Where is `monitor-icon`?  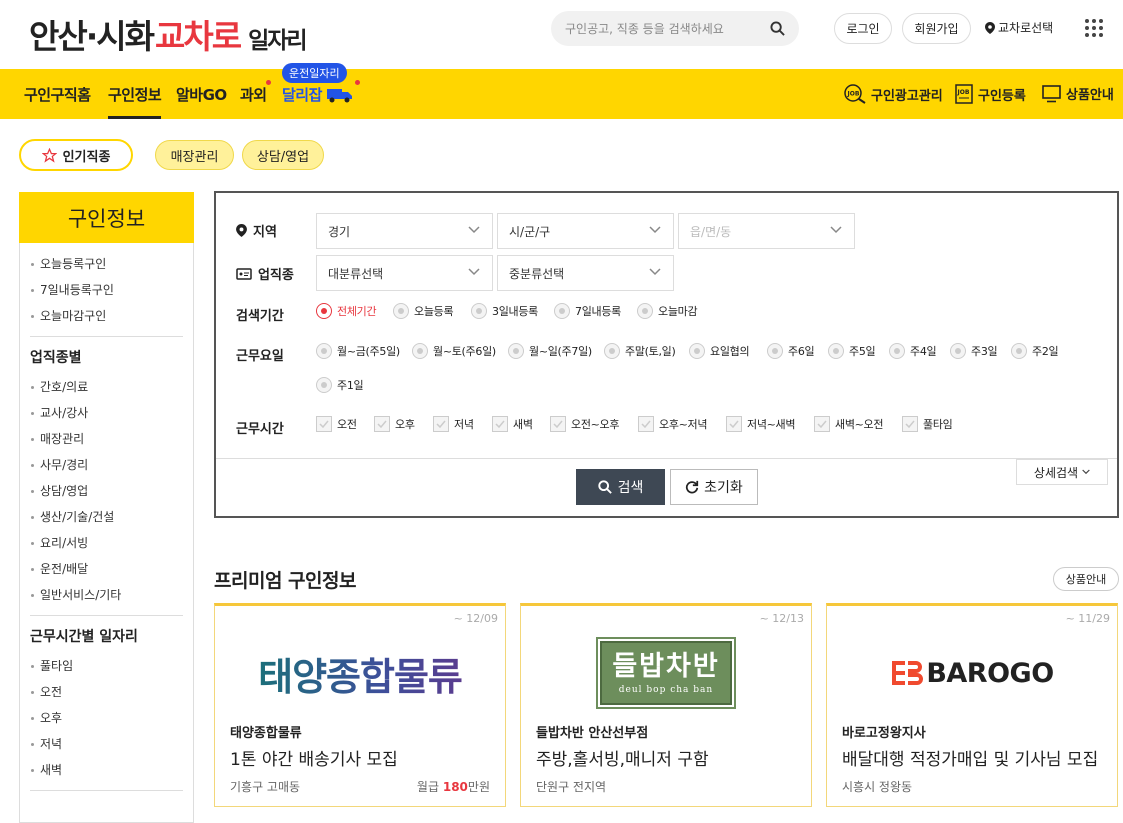 monitor-icon is located at coordinates (1051, 93).